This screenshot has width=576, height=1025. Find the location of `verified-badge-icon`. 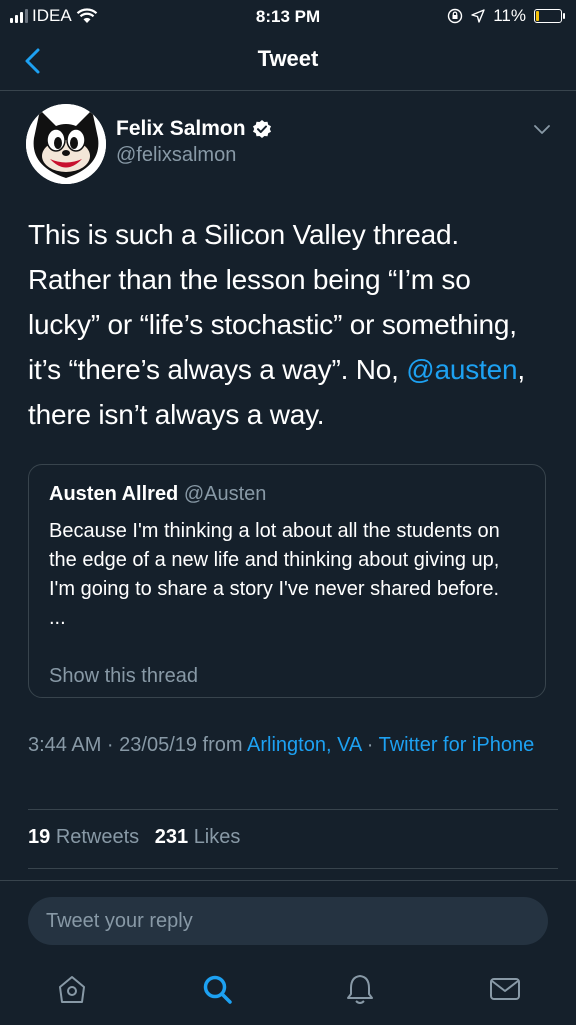

verified-badge-icon is located at coordinates (261, 129).